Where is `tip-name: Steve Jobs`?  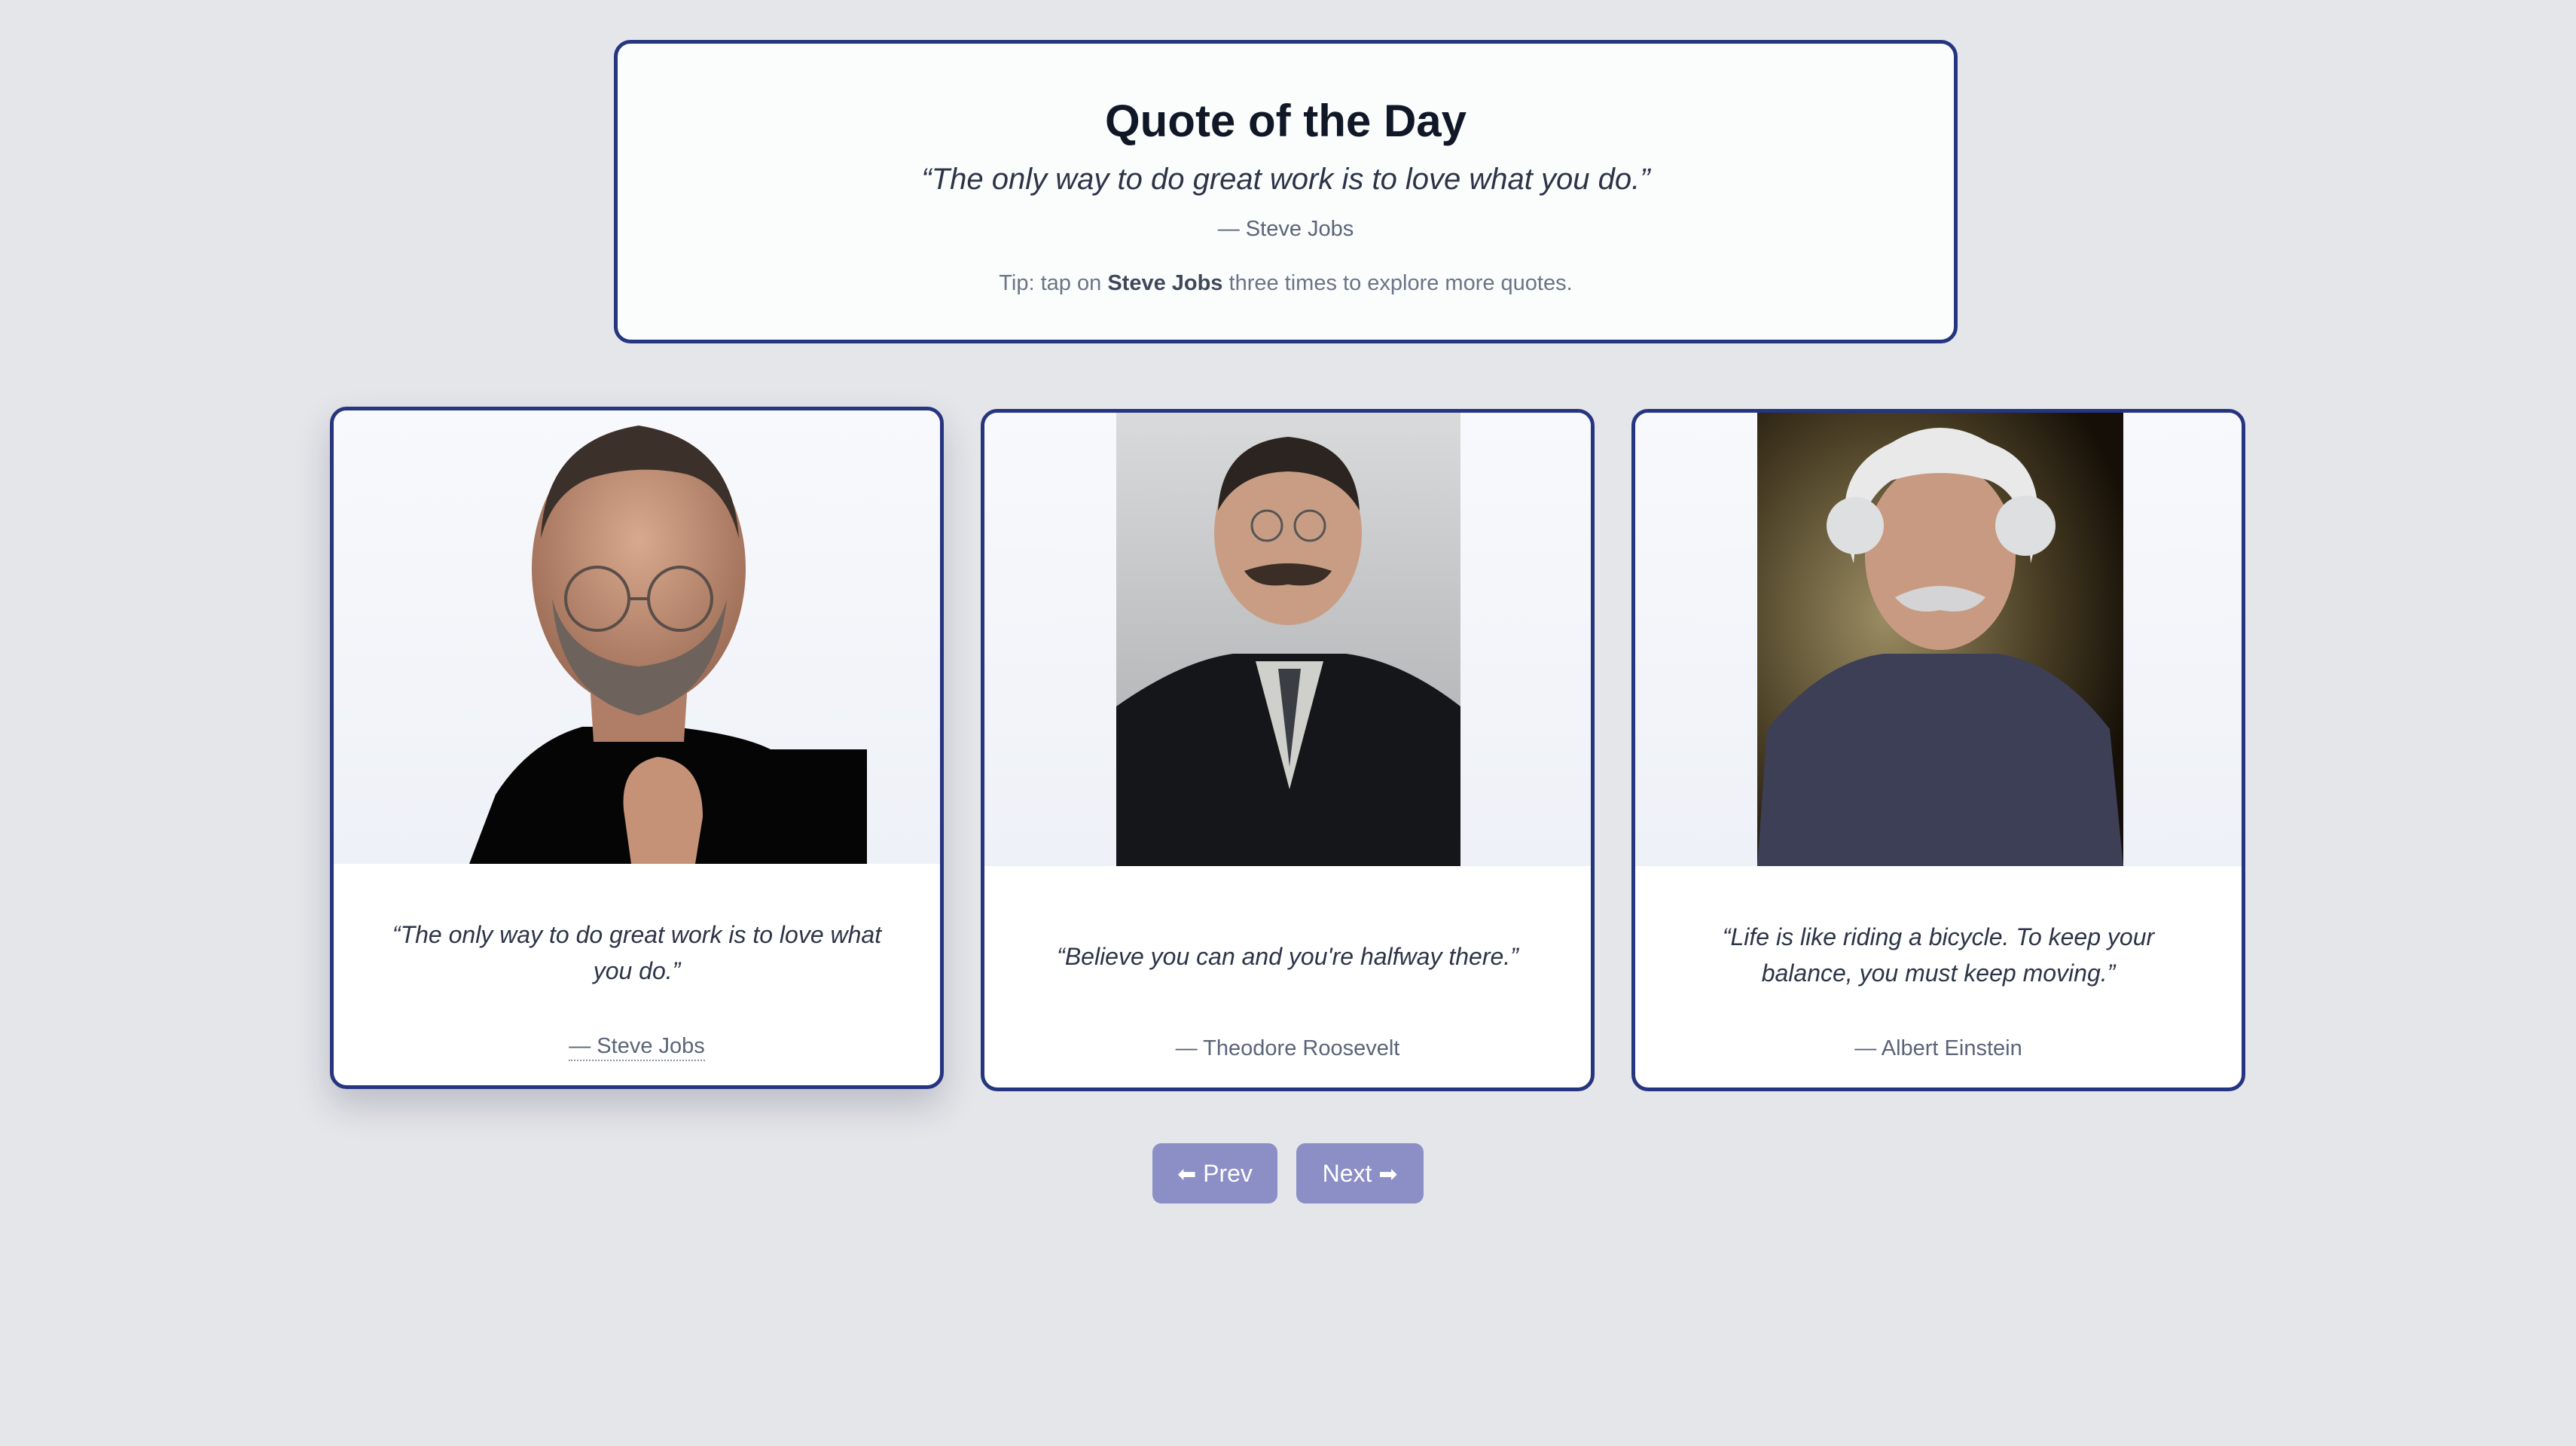 tip-name: Steve Jobs is located at coordinates (1165, 283).